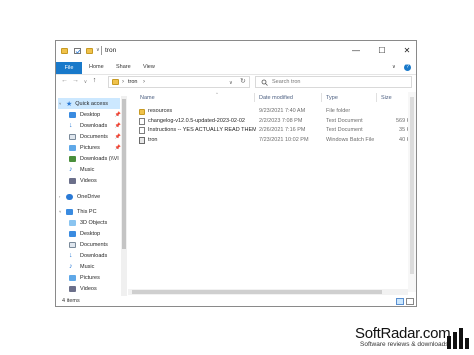 This screenshot has height=355, width=474. Describe the element at coordinates (60, 196) in the screenshot. I see `chevron-right-icon: ›` at that location.